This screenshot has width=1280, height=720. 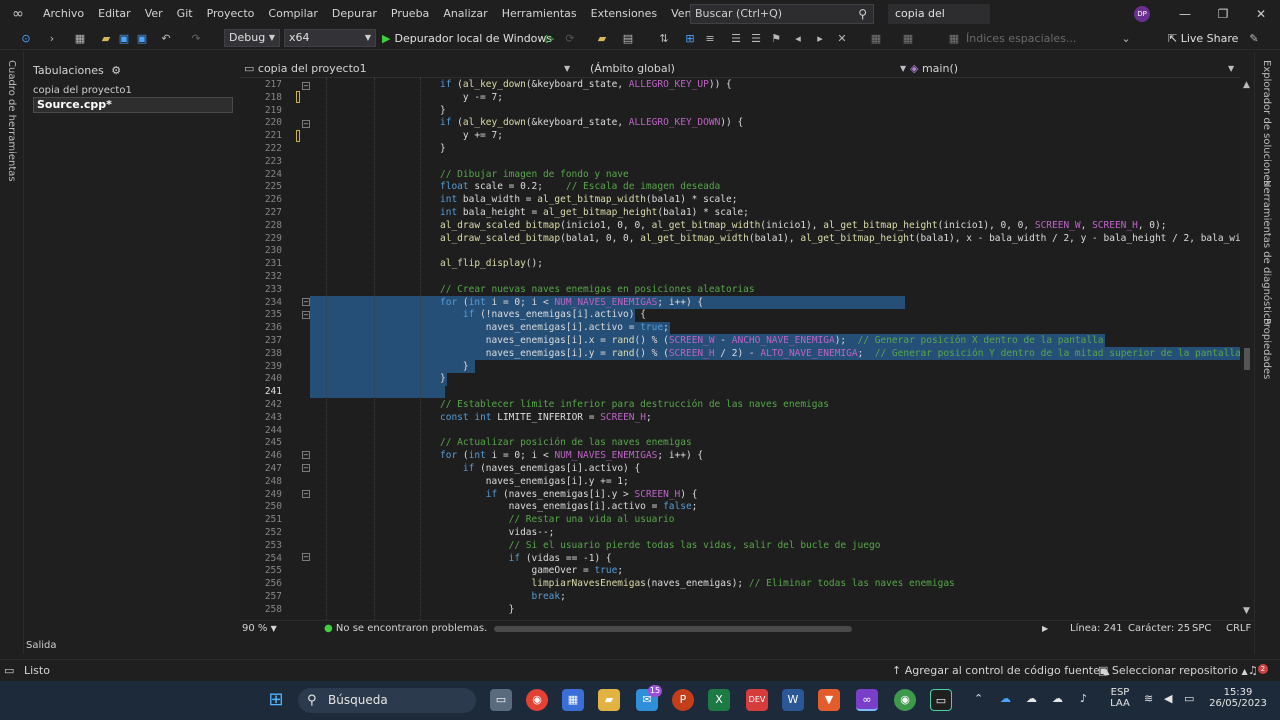 What do you see at coordinates (782, 14) in the screenshot?
I see `search-input: Buscar (Ctrl+Q) ⚲` at bounding box center [782, 14].